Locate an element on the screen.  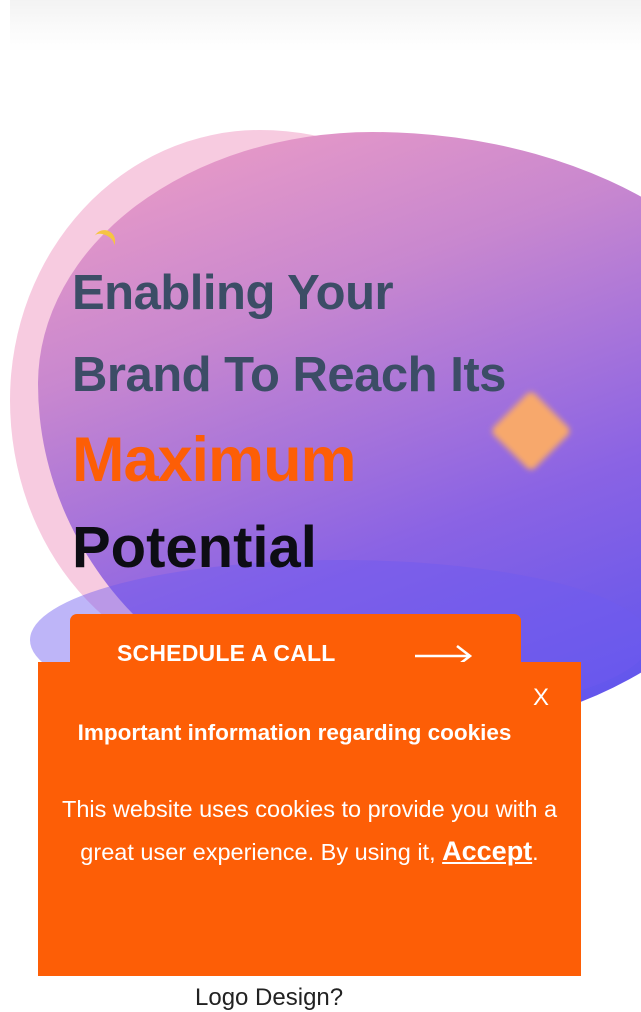
headline-line-2: Brand To Reach Its is located at coordinates (289, 375).